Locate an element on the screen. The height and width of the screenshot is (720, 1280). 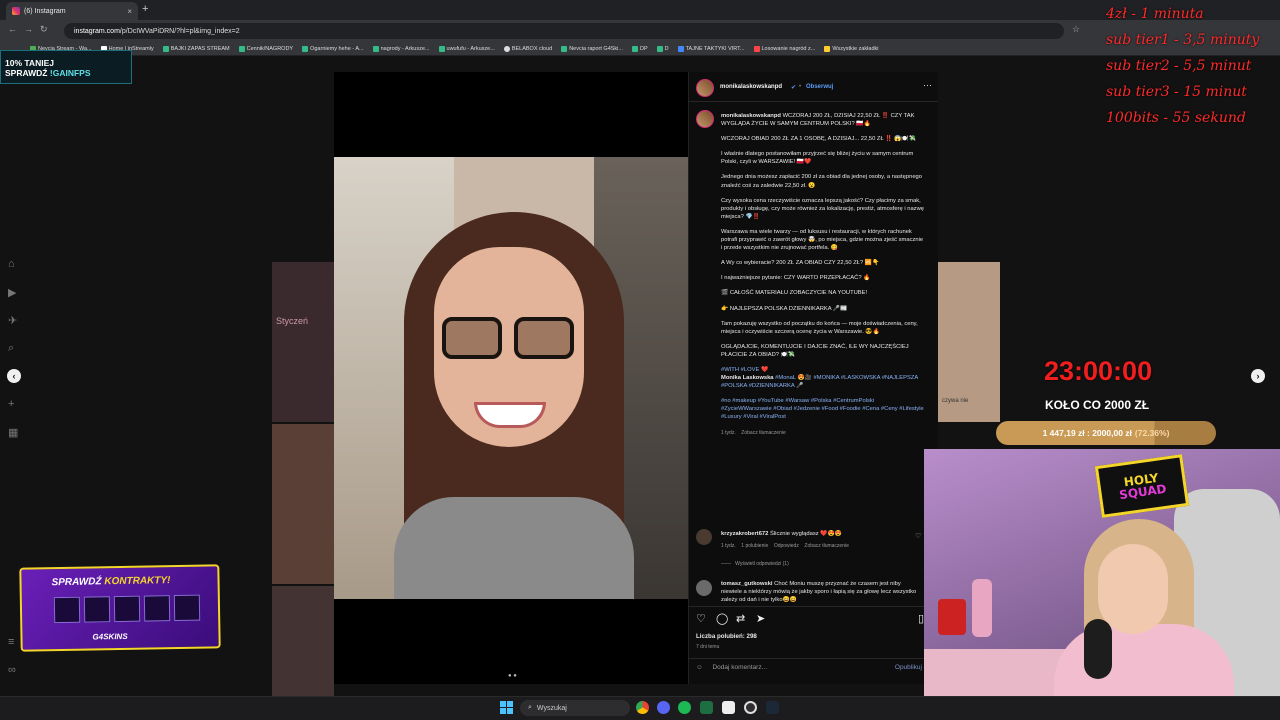
windows-start-icon is located at coordinates (506, 707).